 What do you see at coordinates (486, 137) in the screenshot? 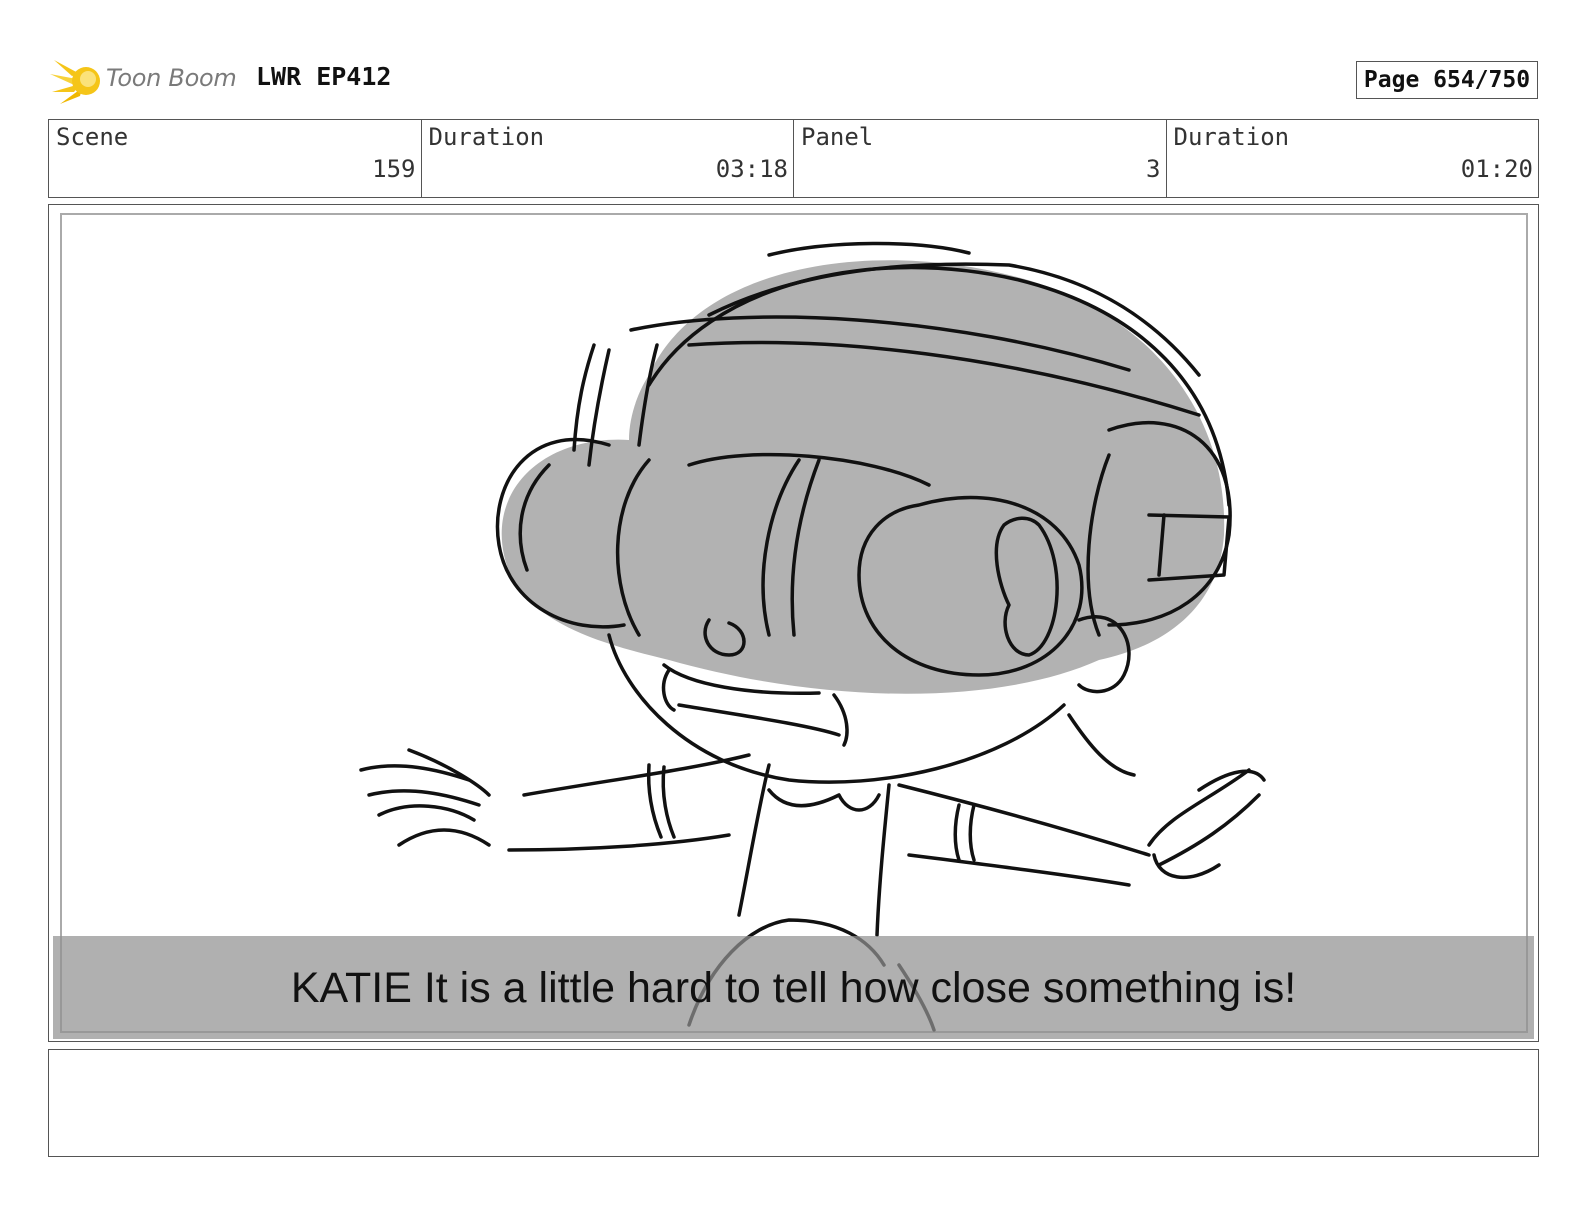
I see `scene-duration-label: Duration` at bounding box center [486, 137].